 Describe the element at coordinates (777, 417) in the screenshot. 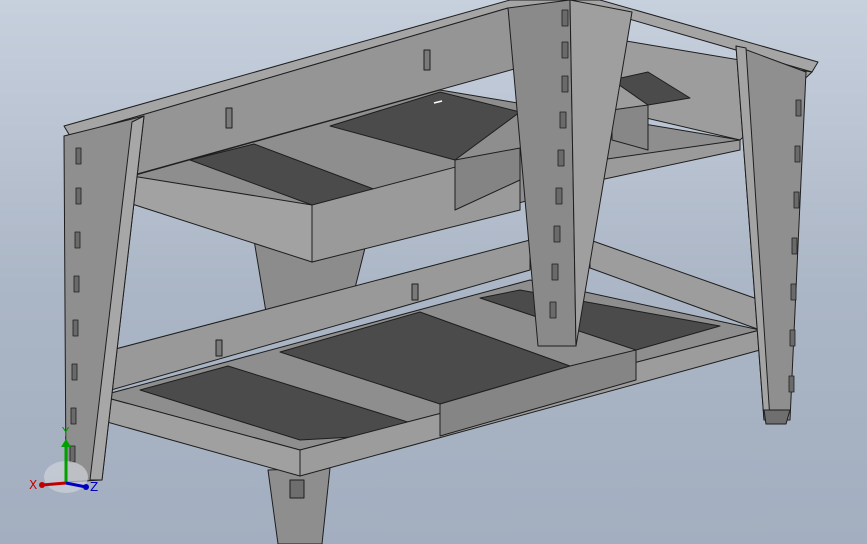

I see `right-leg-foot` at that location.